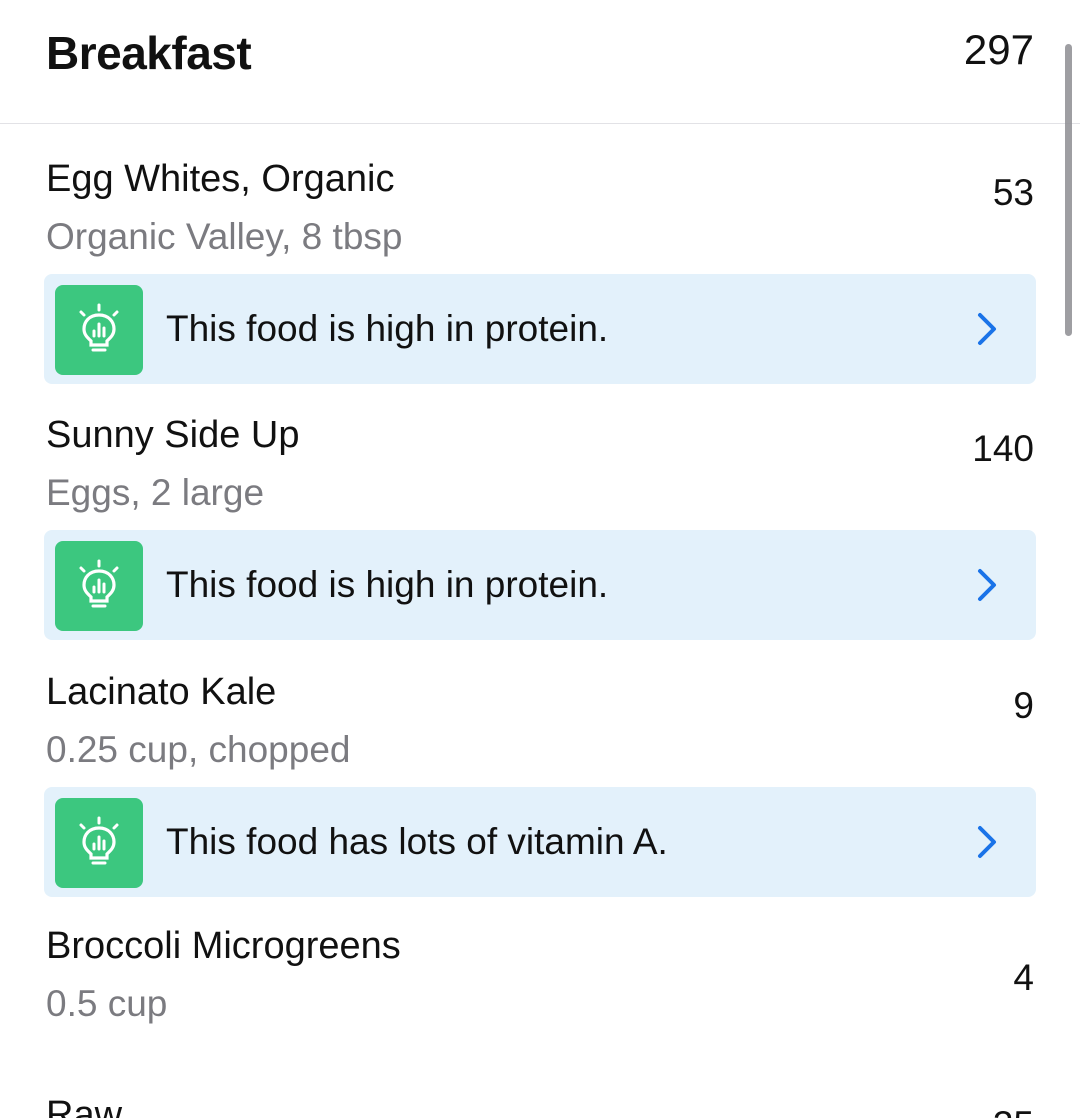 This screenshot has height=1118, width=1080. I want to click on food-insight-banner: This food has lots of vitamin A., so click(540, 842).